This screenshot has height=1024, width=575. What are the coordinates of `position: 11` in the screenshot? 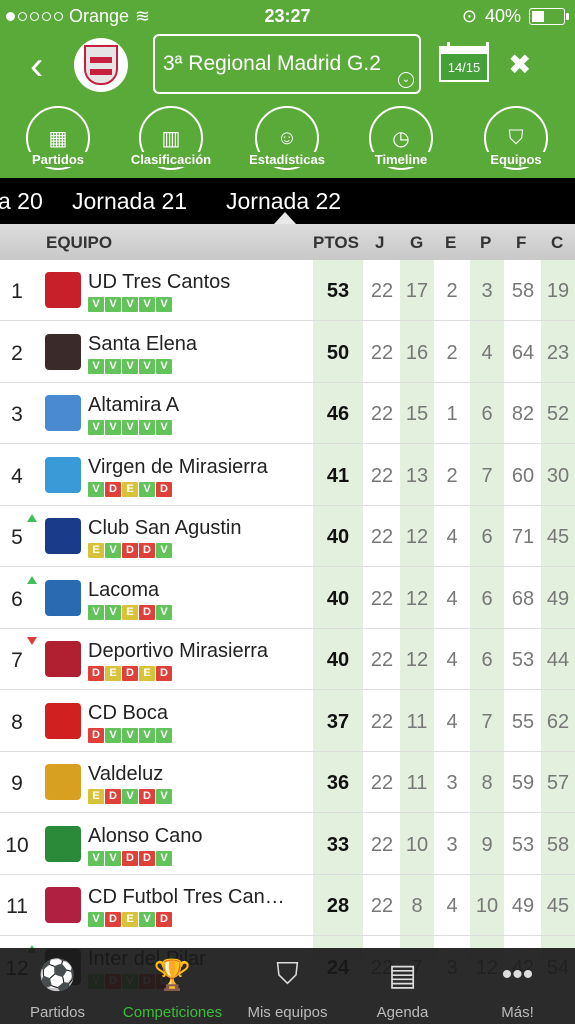 It's located at (17, 906).